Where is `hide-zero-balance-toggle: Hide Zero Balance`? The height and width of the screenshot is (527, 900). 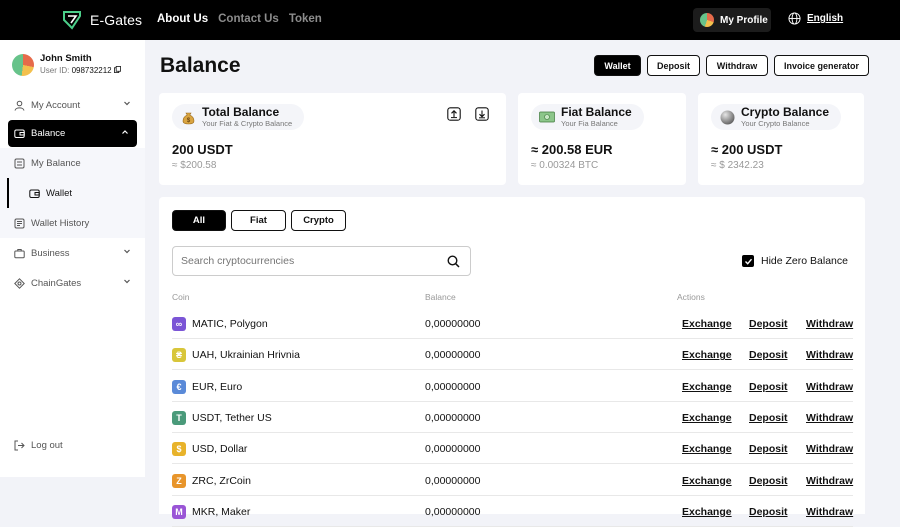
hide-zero-balance-toggle: Hide Zero Balance is located at coordinates (795, 261).